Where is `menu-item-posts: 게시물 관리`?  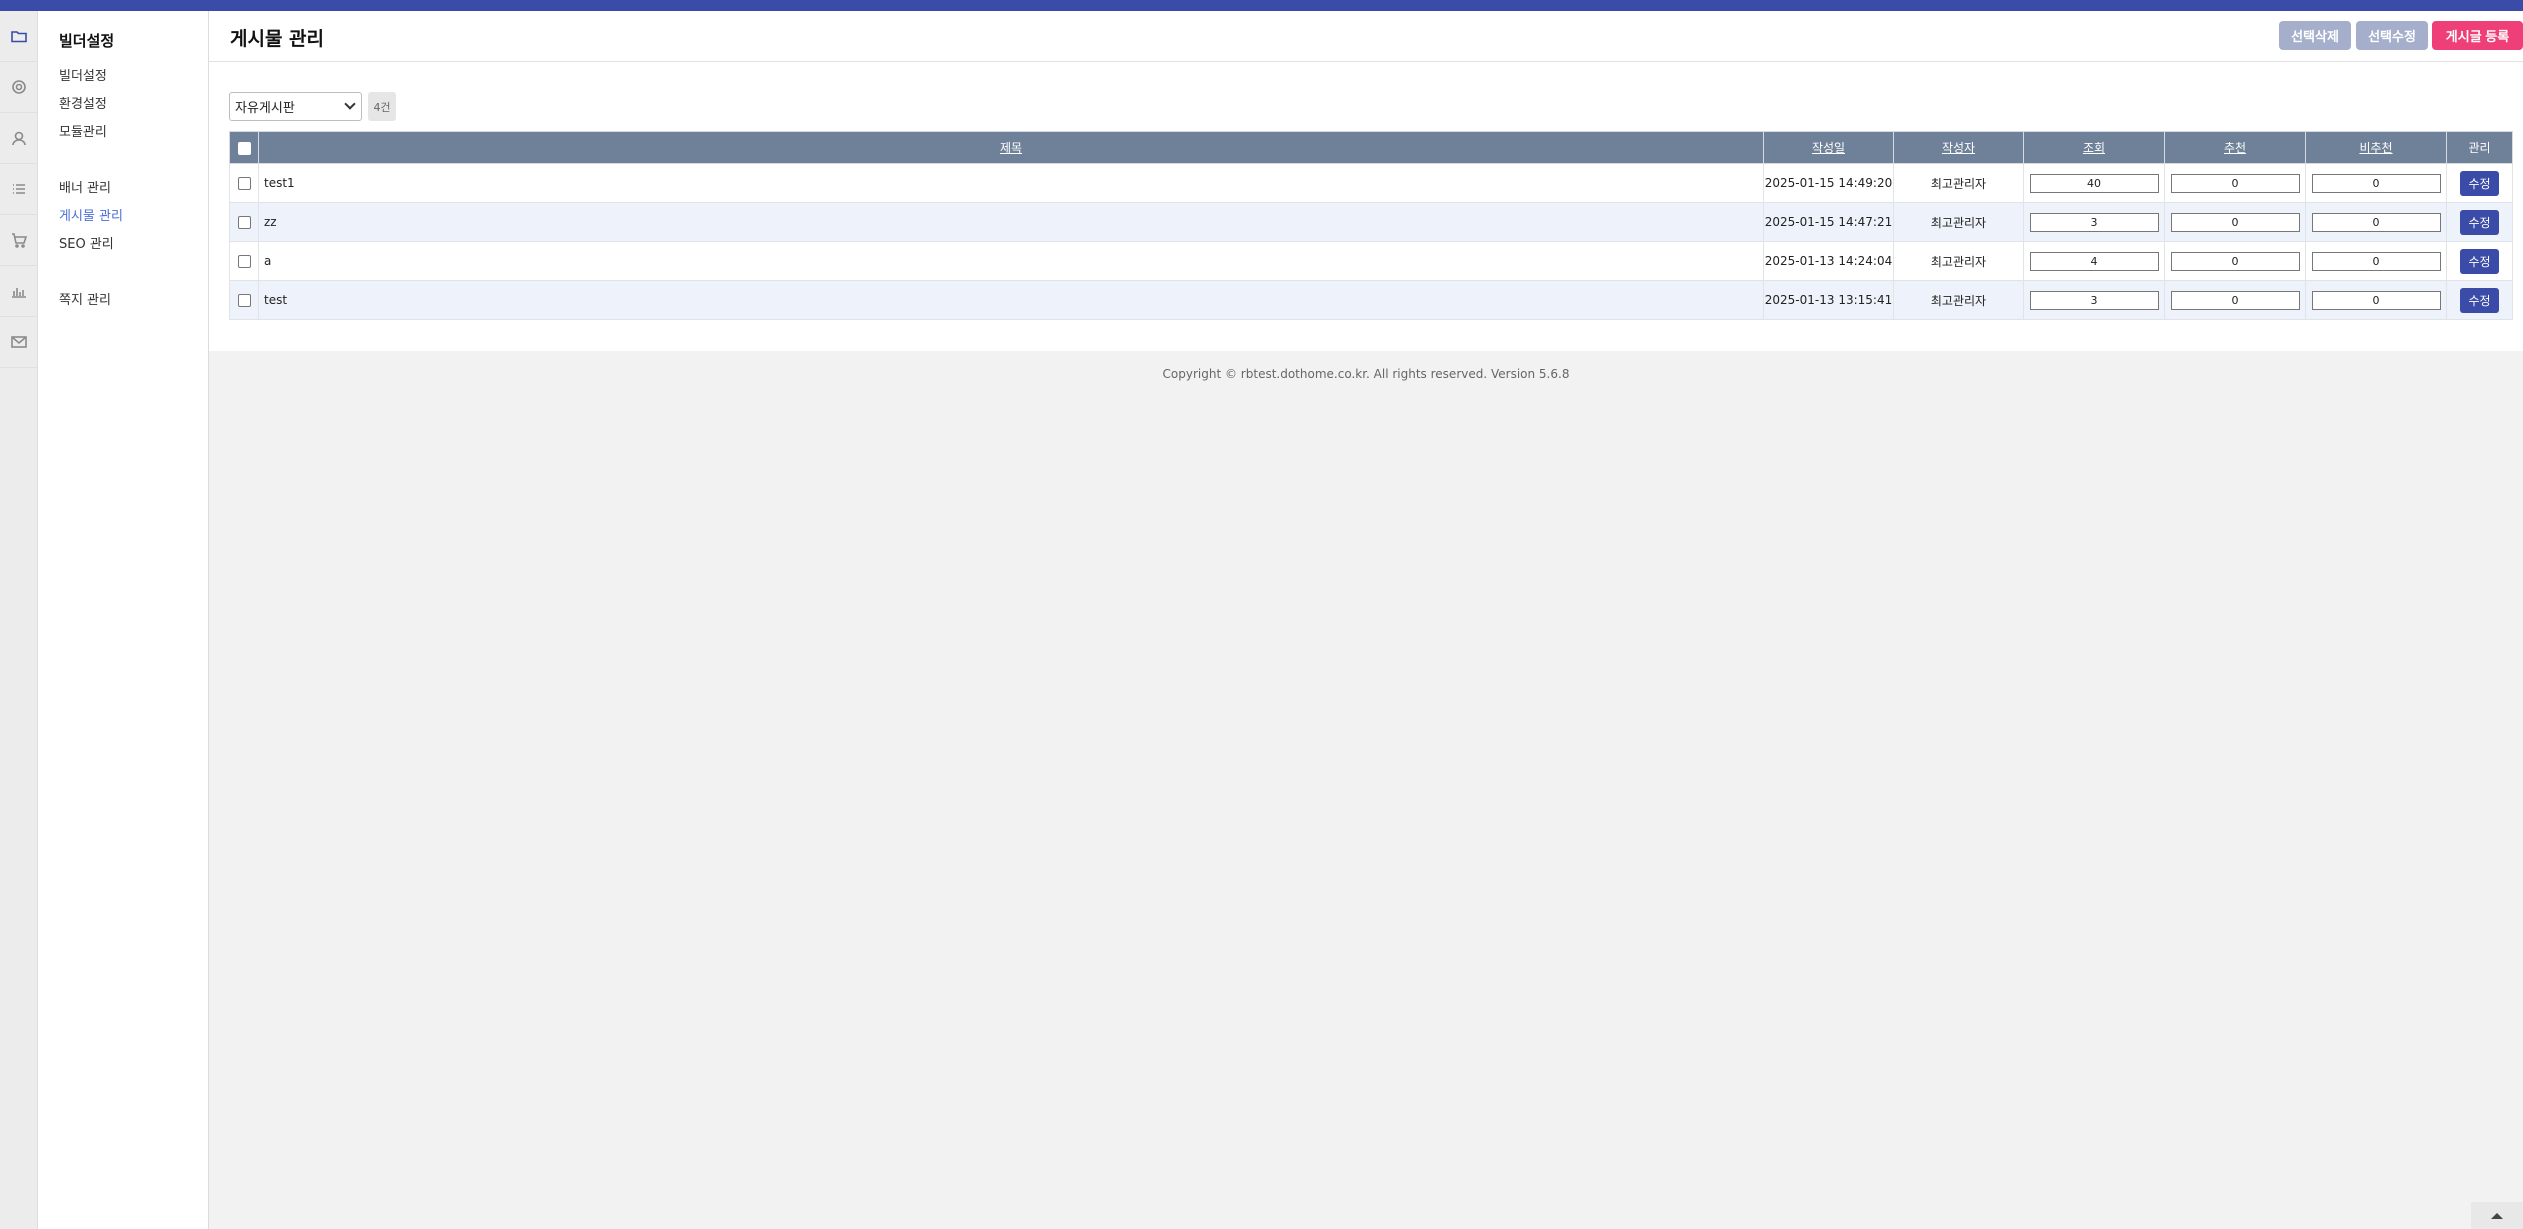 menu-item-posts: 게시물 관리 is located at coordinates (91, 214).